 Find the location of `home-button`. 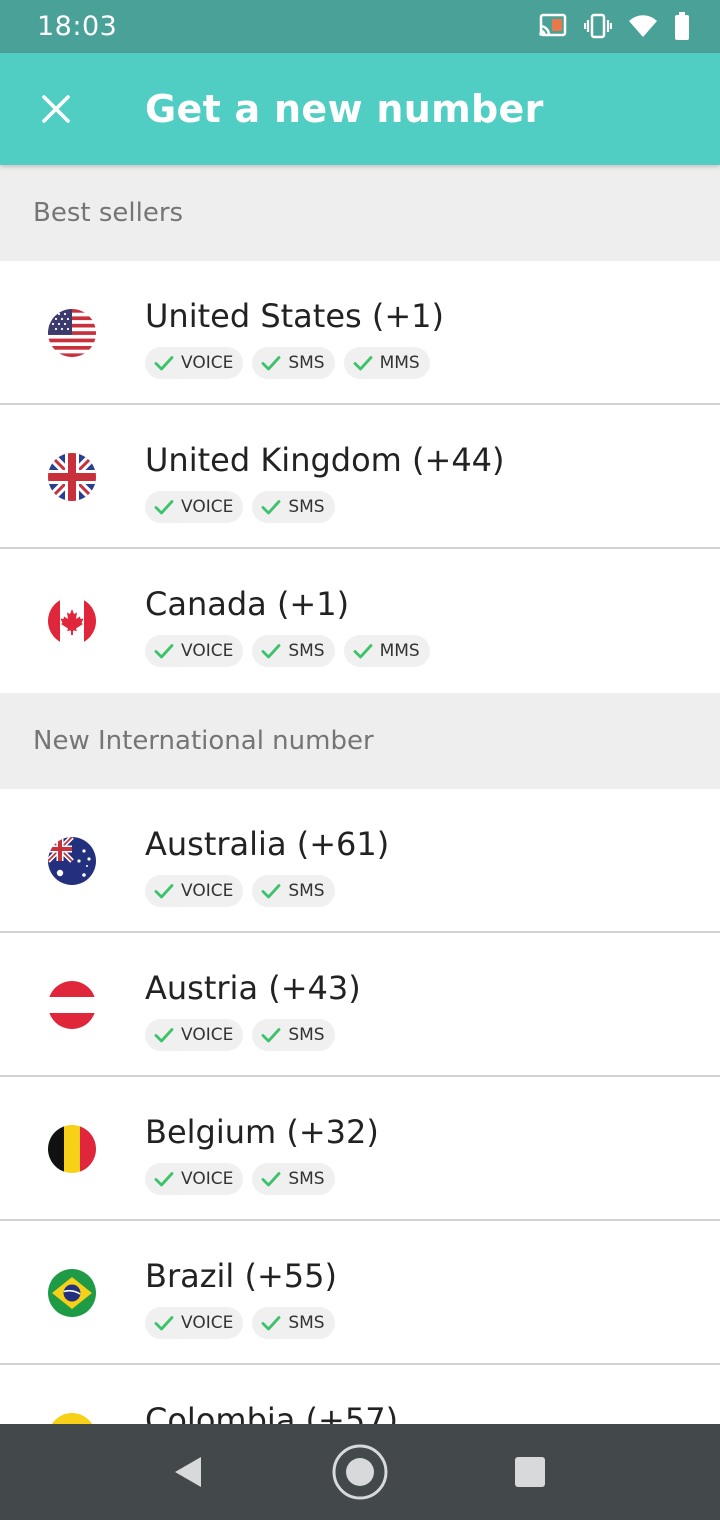

home-button is located at coordinates (360, 1472).